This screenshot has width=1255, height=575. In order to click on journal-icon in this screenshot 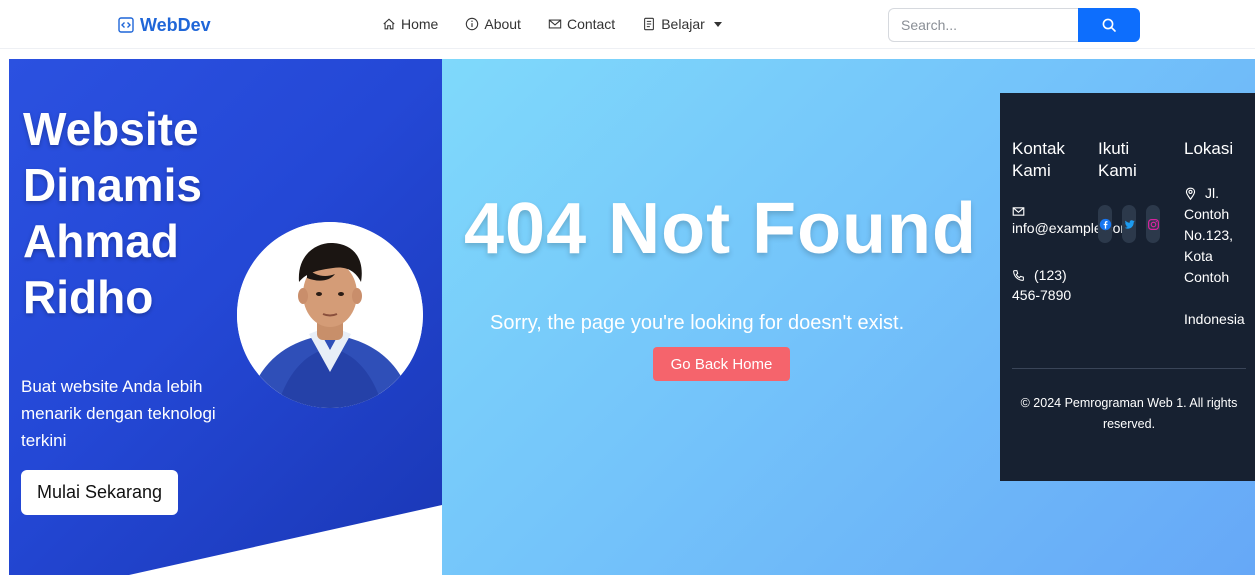, I will do `click(649, 24)`.